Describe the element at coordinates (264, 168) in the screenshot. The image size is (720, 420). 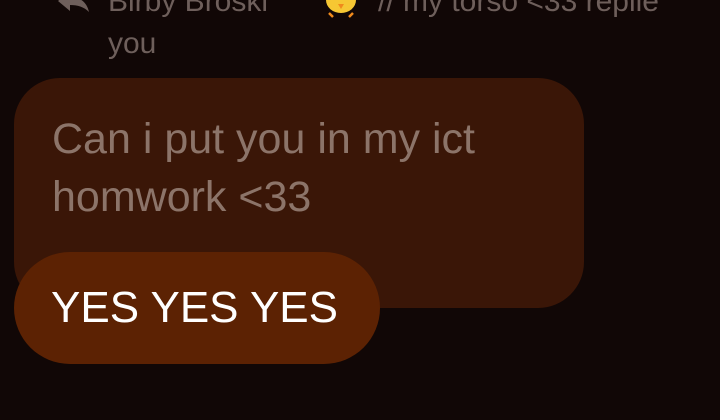
I see `quoted-message-text: Can i put you in my ict homwork <33` at that location.